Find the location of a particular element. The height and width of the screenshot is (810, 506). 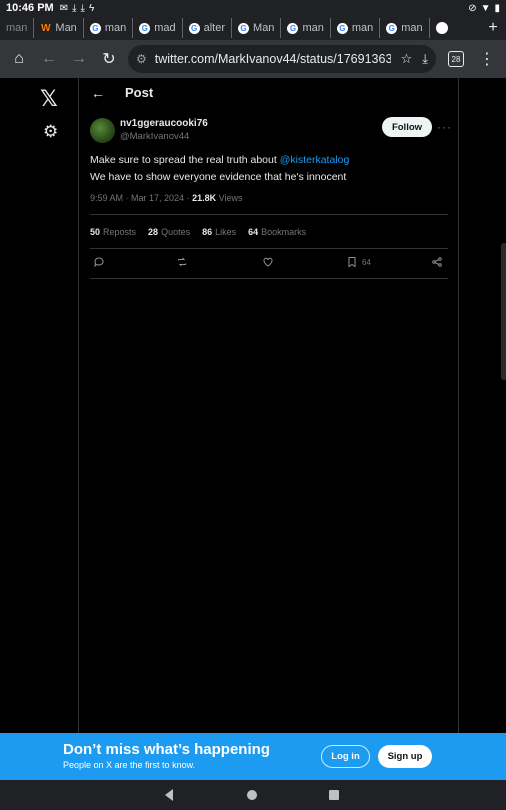

bolt-icon: ϟ is located at coordinates (91, 8).